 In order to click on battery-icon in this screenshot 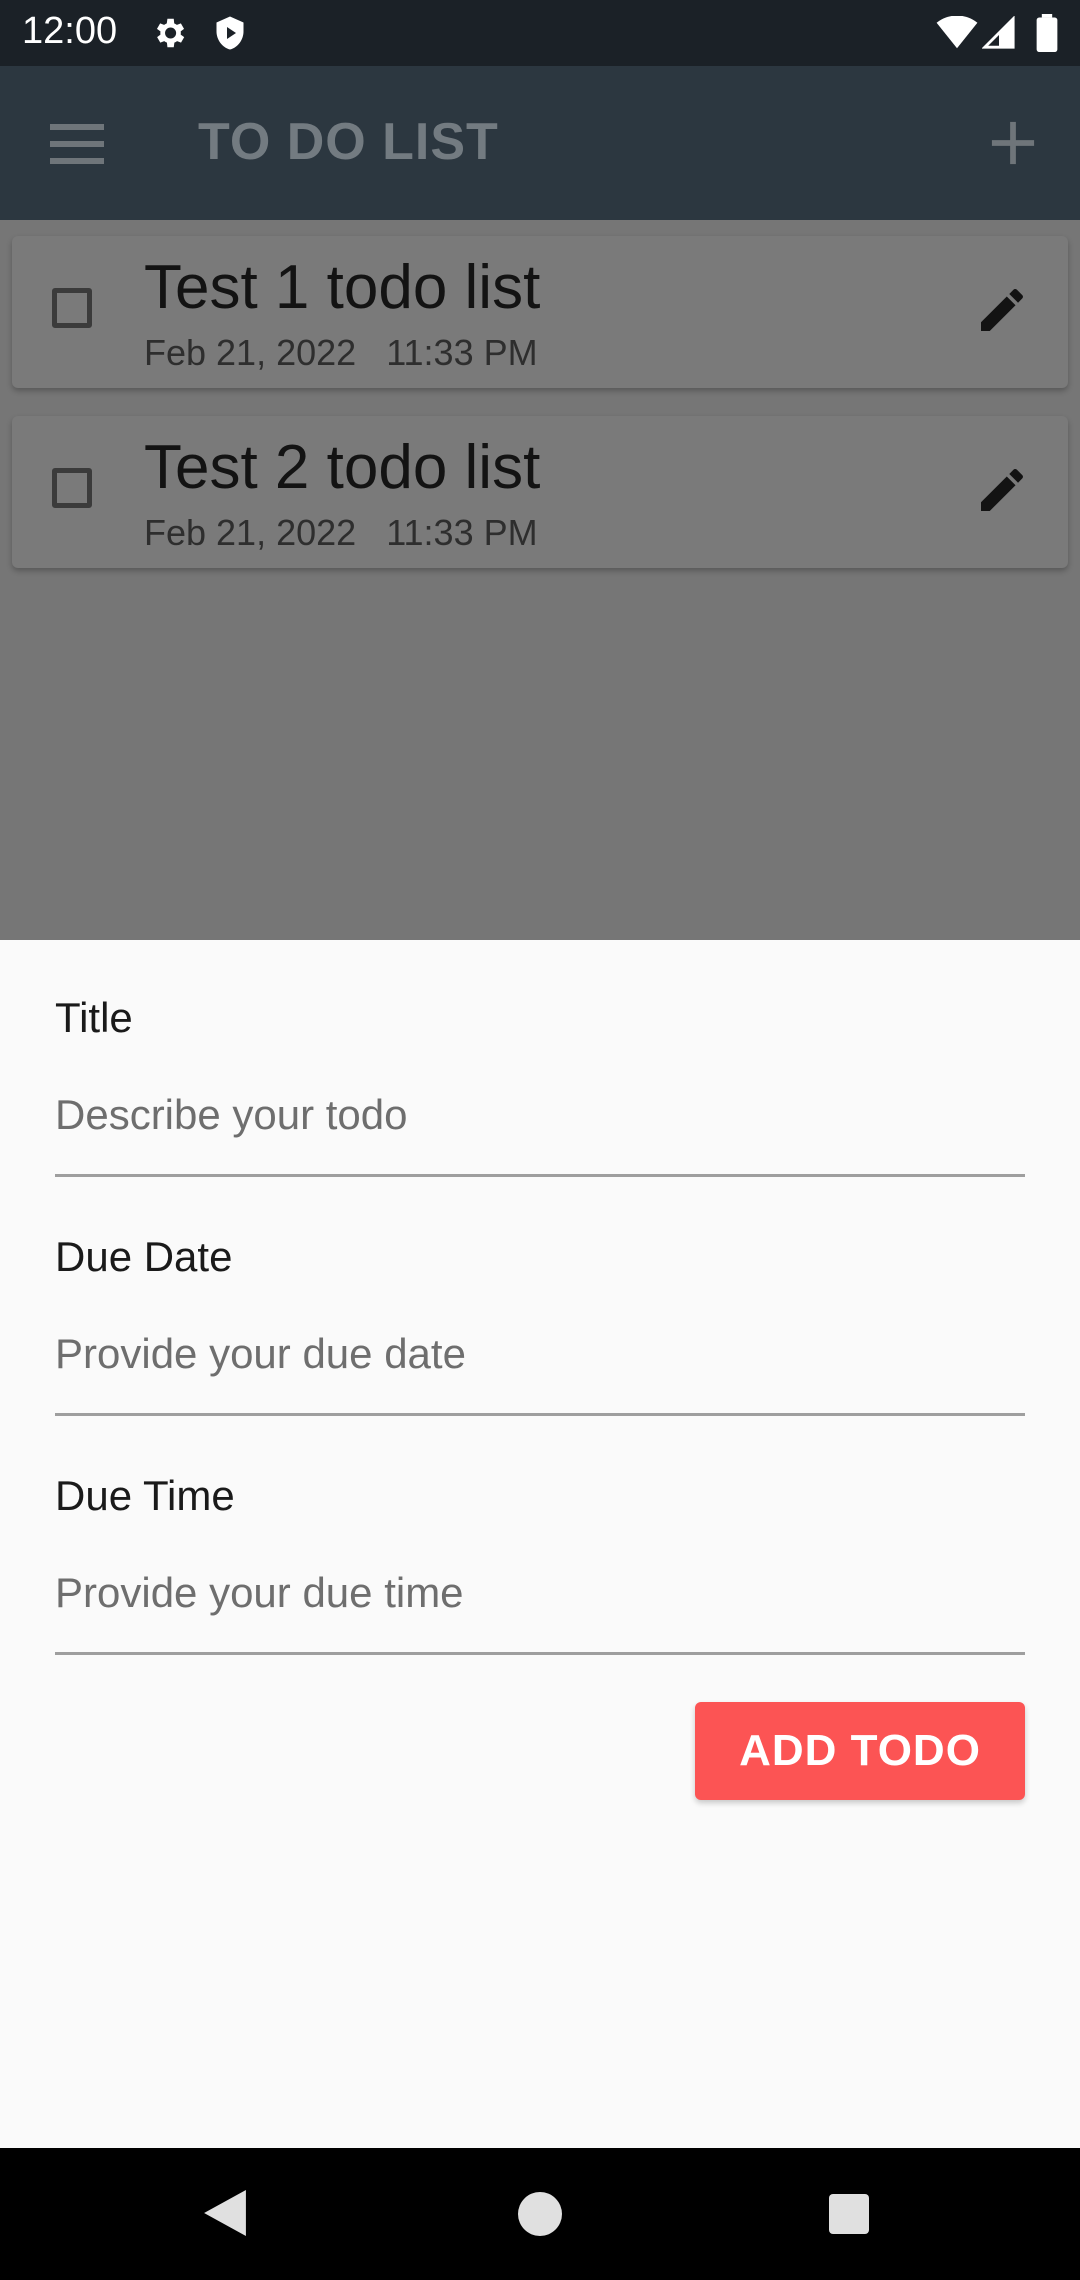, I will do `click(1047, 33)`.